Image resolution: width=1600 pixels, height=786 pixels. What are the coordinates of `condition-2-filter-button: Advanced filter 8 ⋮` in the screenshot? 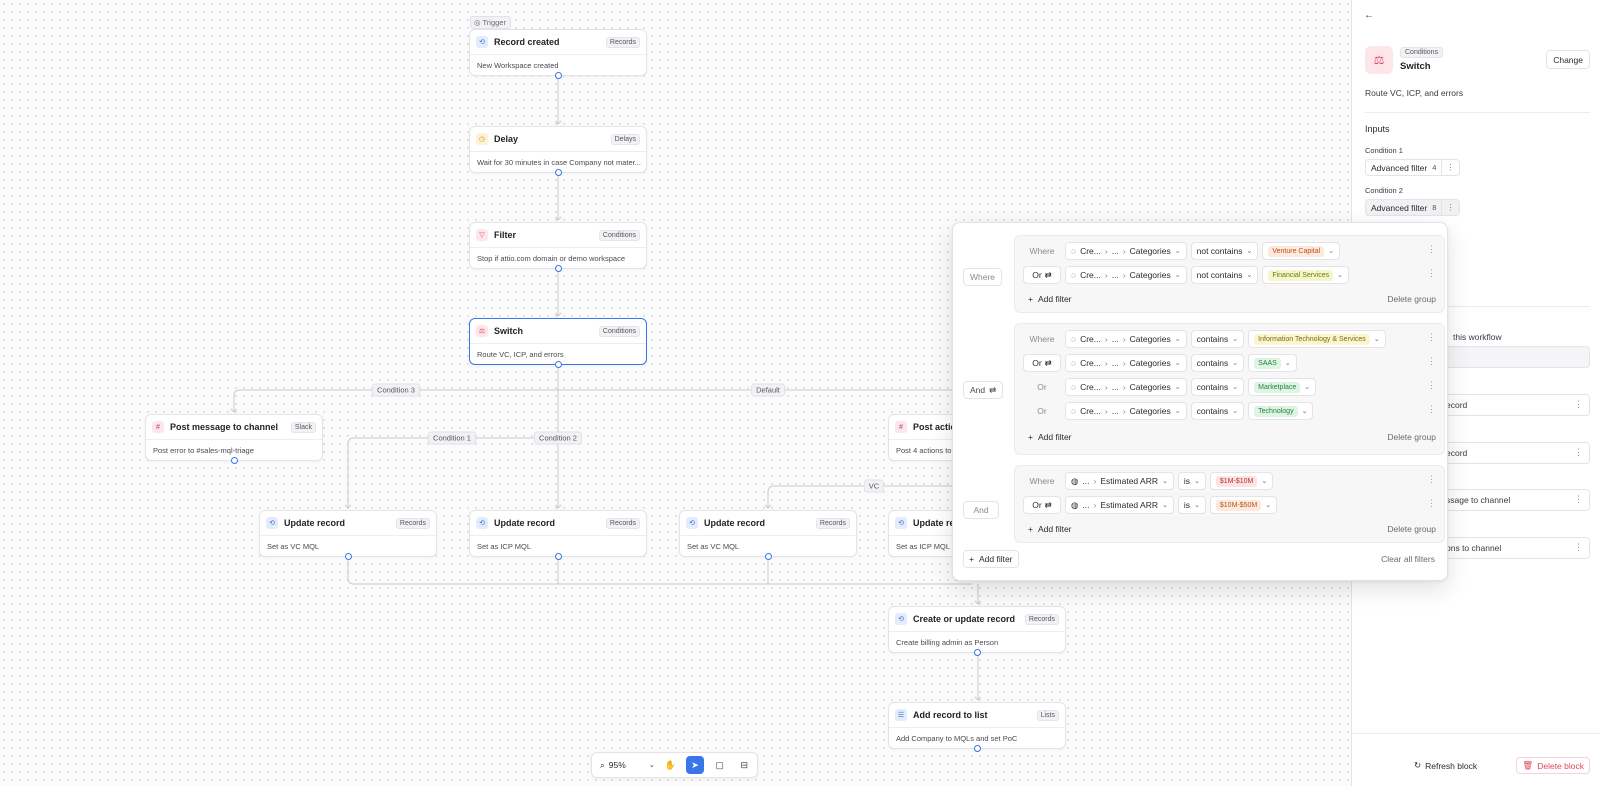 It's located at (1412, 207).